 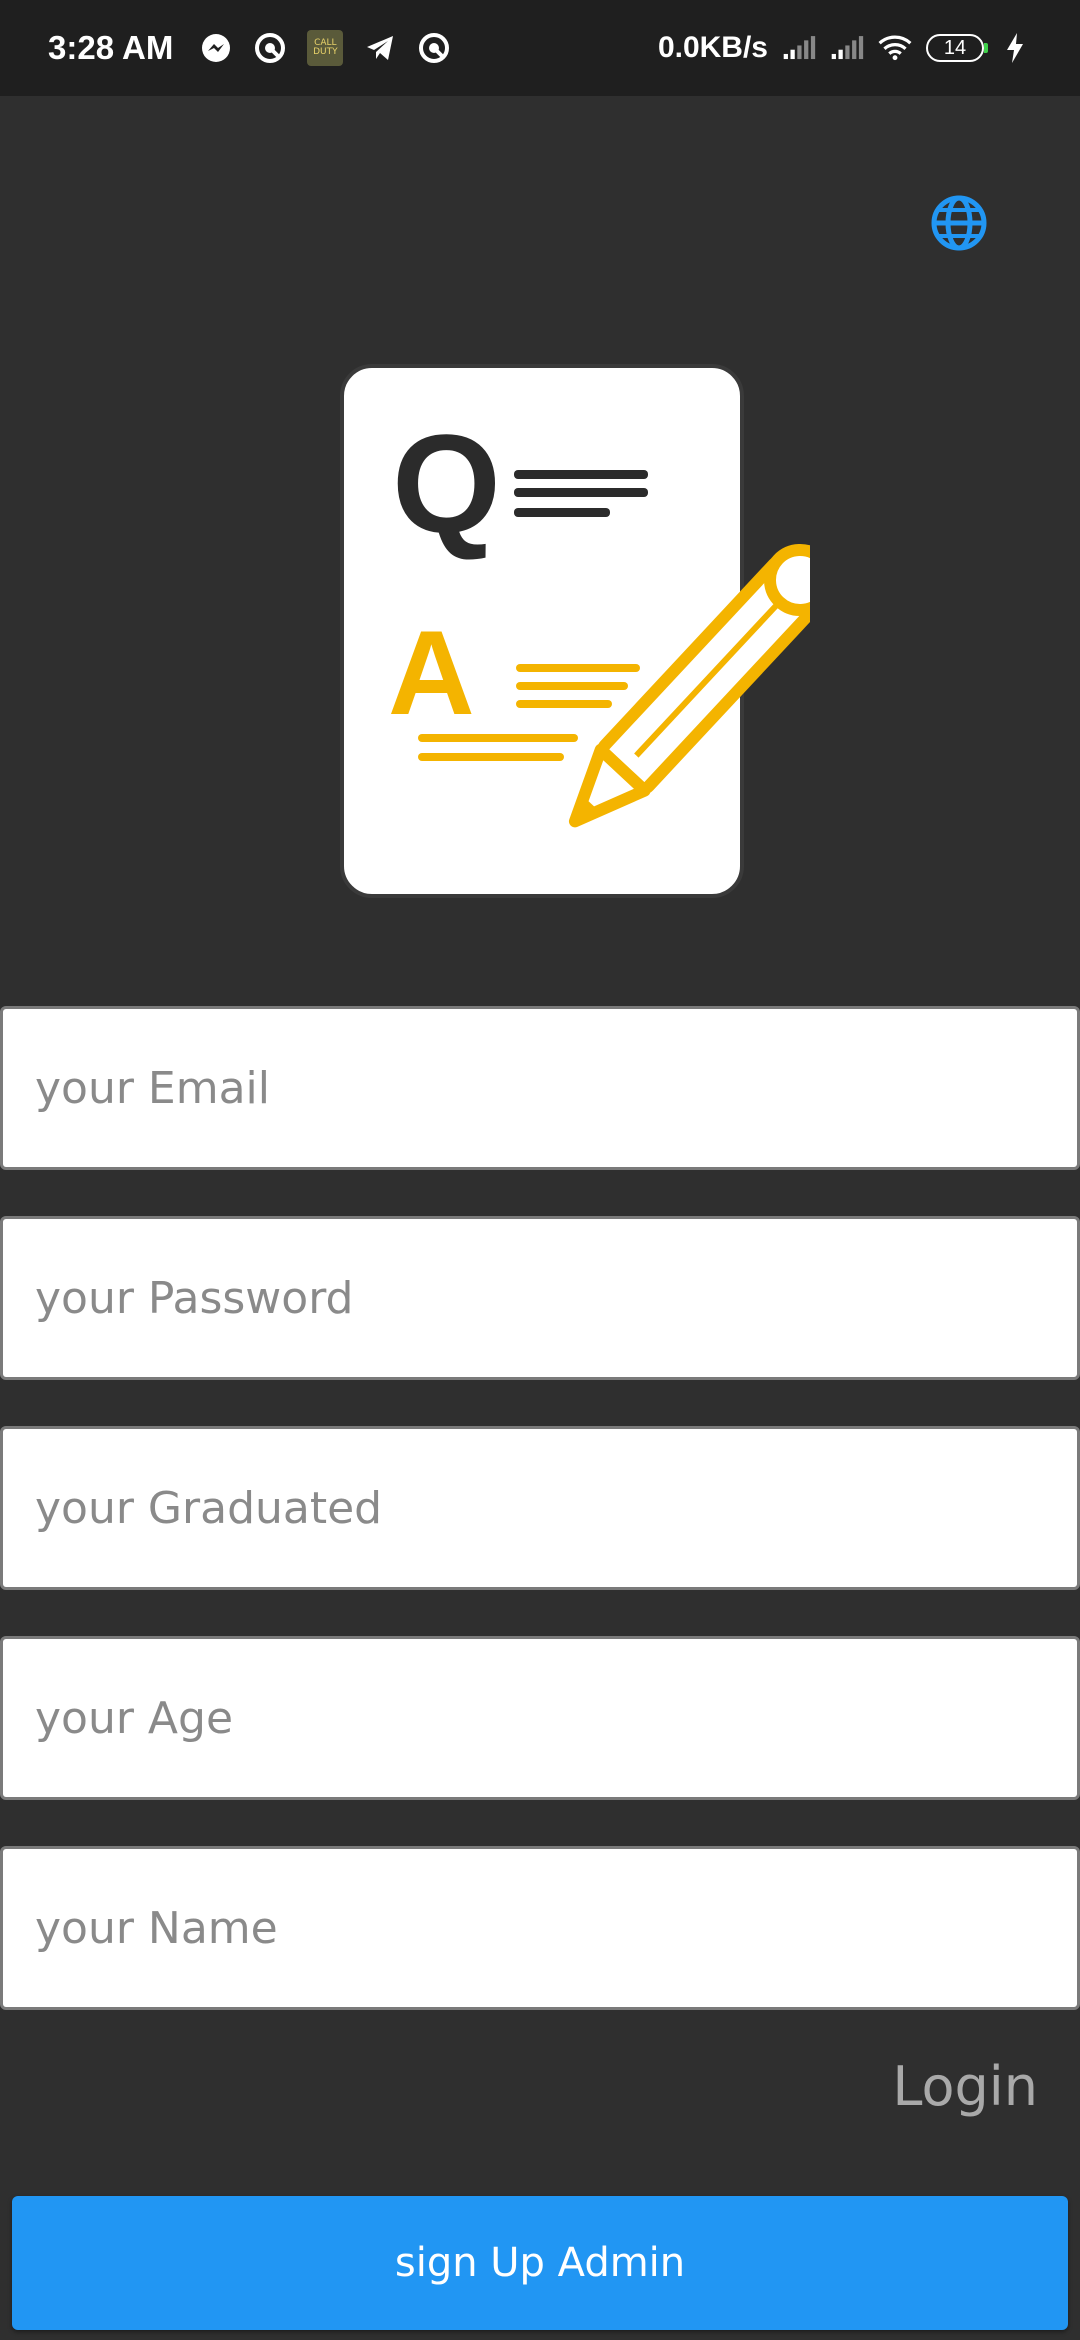 I want to click on call-of-duty-icon: CALL DUTY, so click(x=325, y=48).